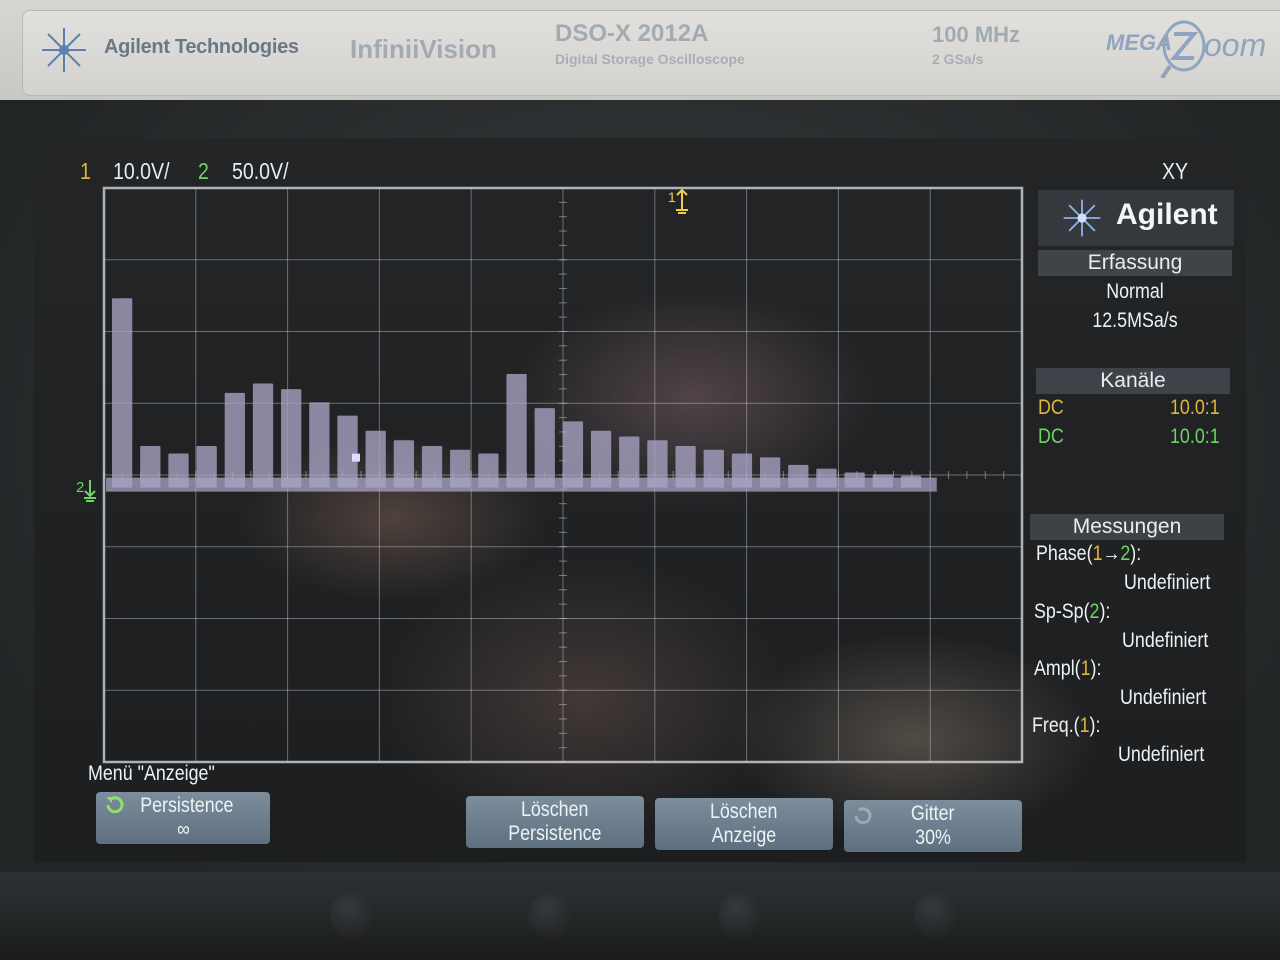 Image resolution: width=1280 pixels, height=960 pixels. Describe the element at coordinates (1082, 218) in the screenshot. I see `agilent-spark-icon` at that location.